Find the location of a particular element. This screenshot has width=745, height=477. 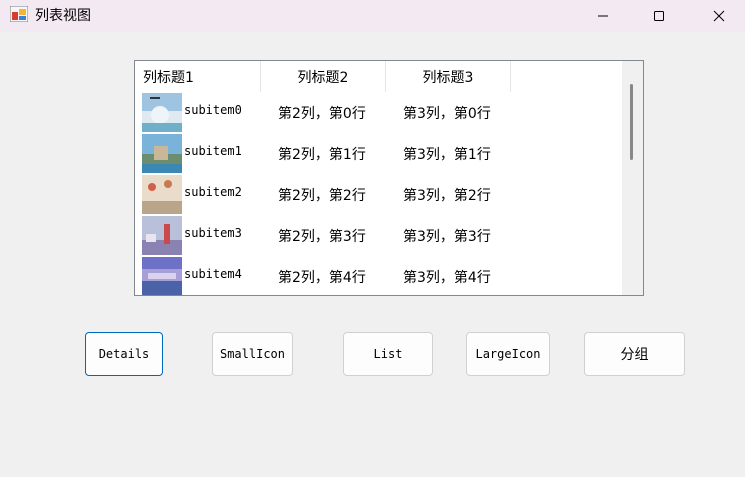

minimize-icon is located at coordinates (603, 16).